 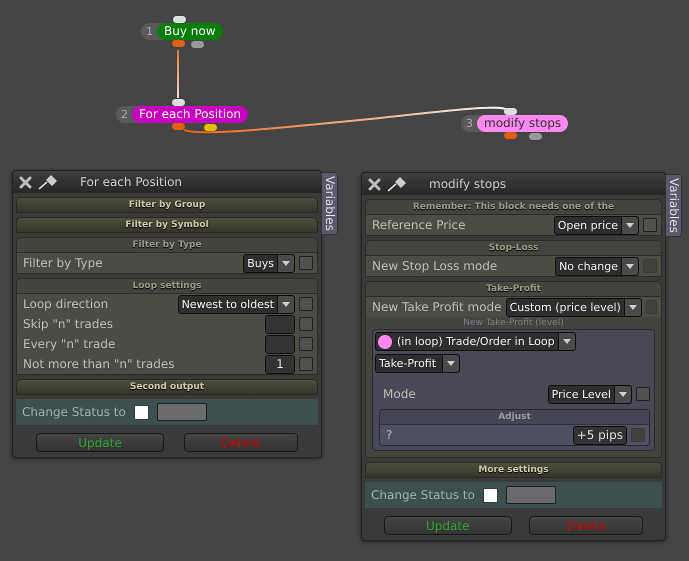 What do you see at coordinates (417, 363) in the screenshot?
I see `dropdown: Take-Profit` at bounding box center [417, 363].